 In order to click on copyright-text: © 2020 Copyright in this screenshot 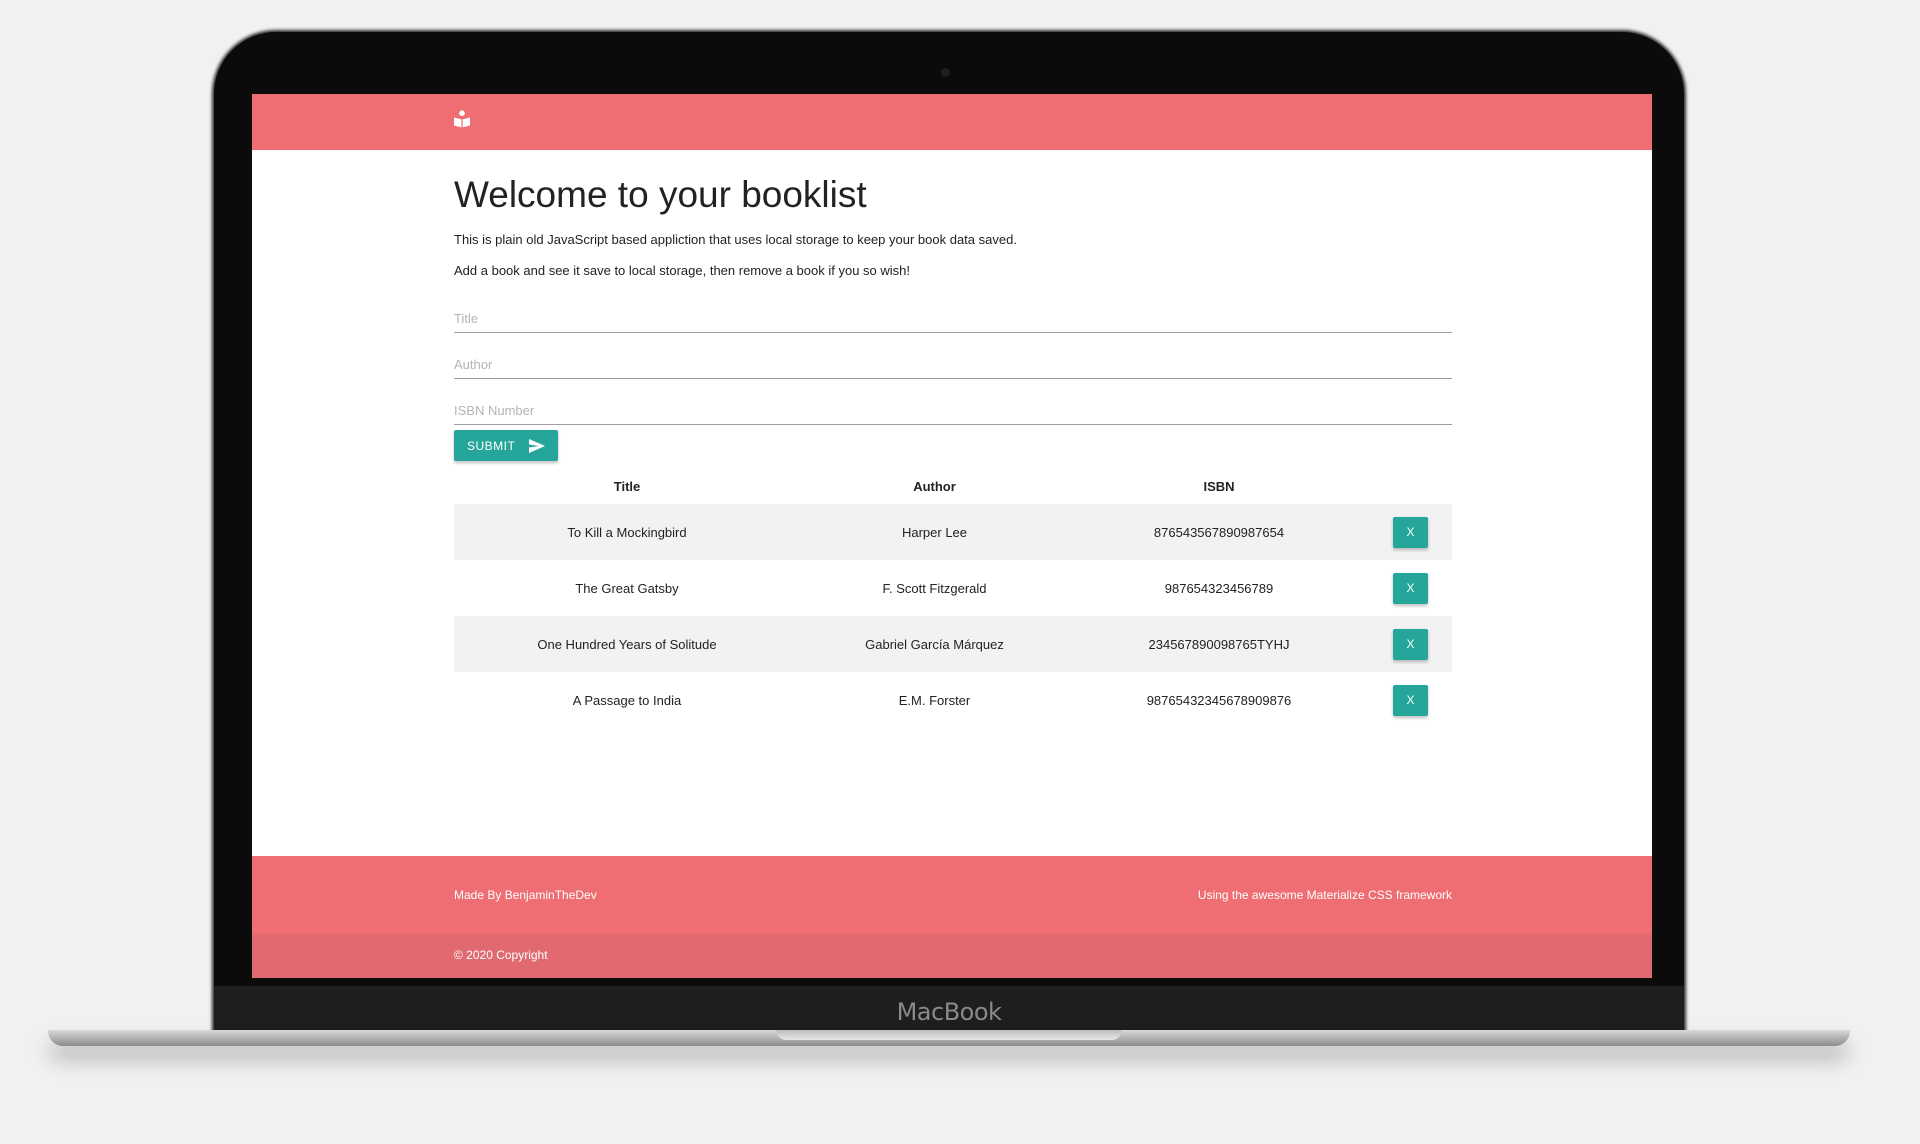, I will do `click(501, 955)`.